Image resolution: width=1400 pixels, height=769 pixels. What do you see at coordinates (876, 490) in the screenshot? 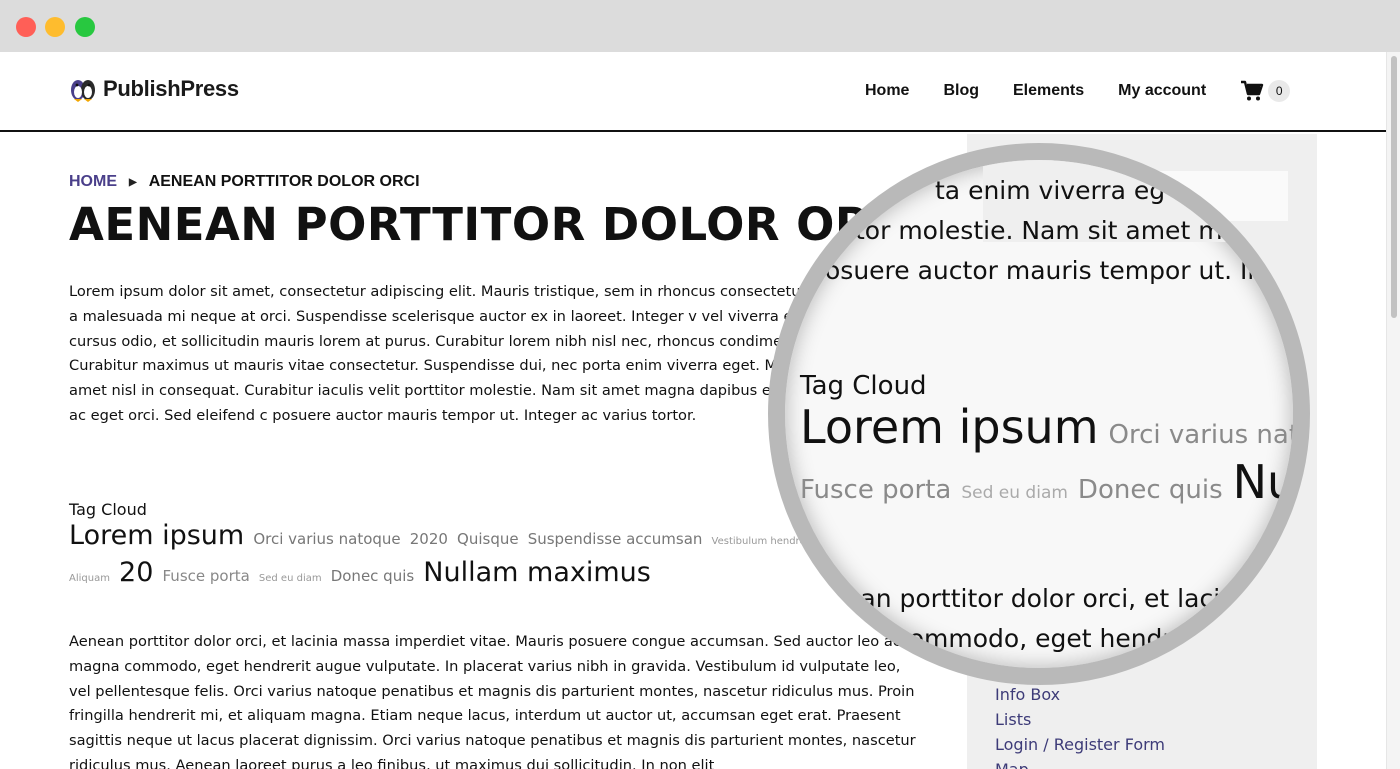
I see `magnified-tag-item: Fusce porta` at bounding box center [876, 490].